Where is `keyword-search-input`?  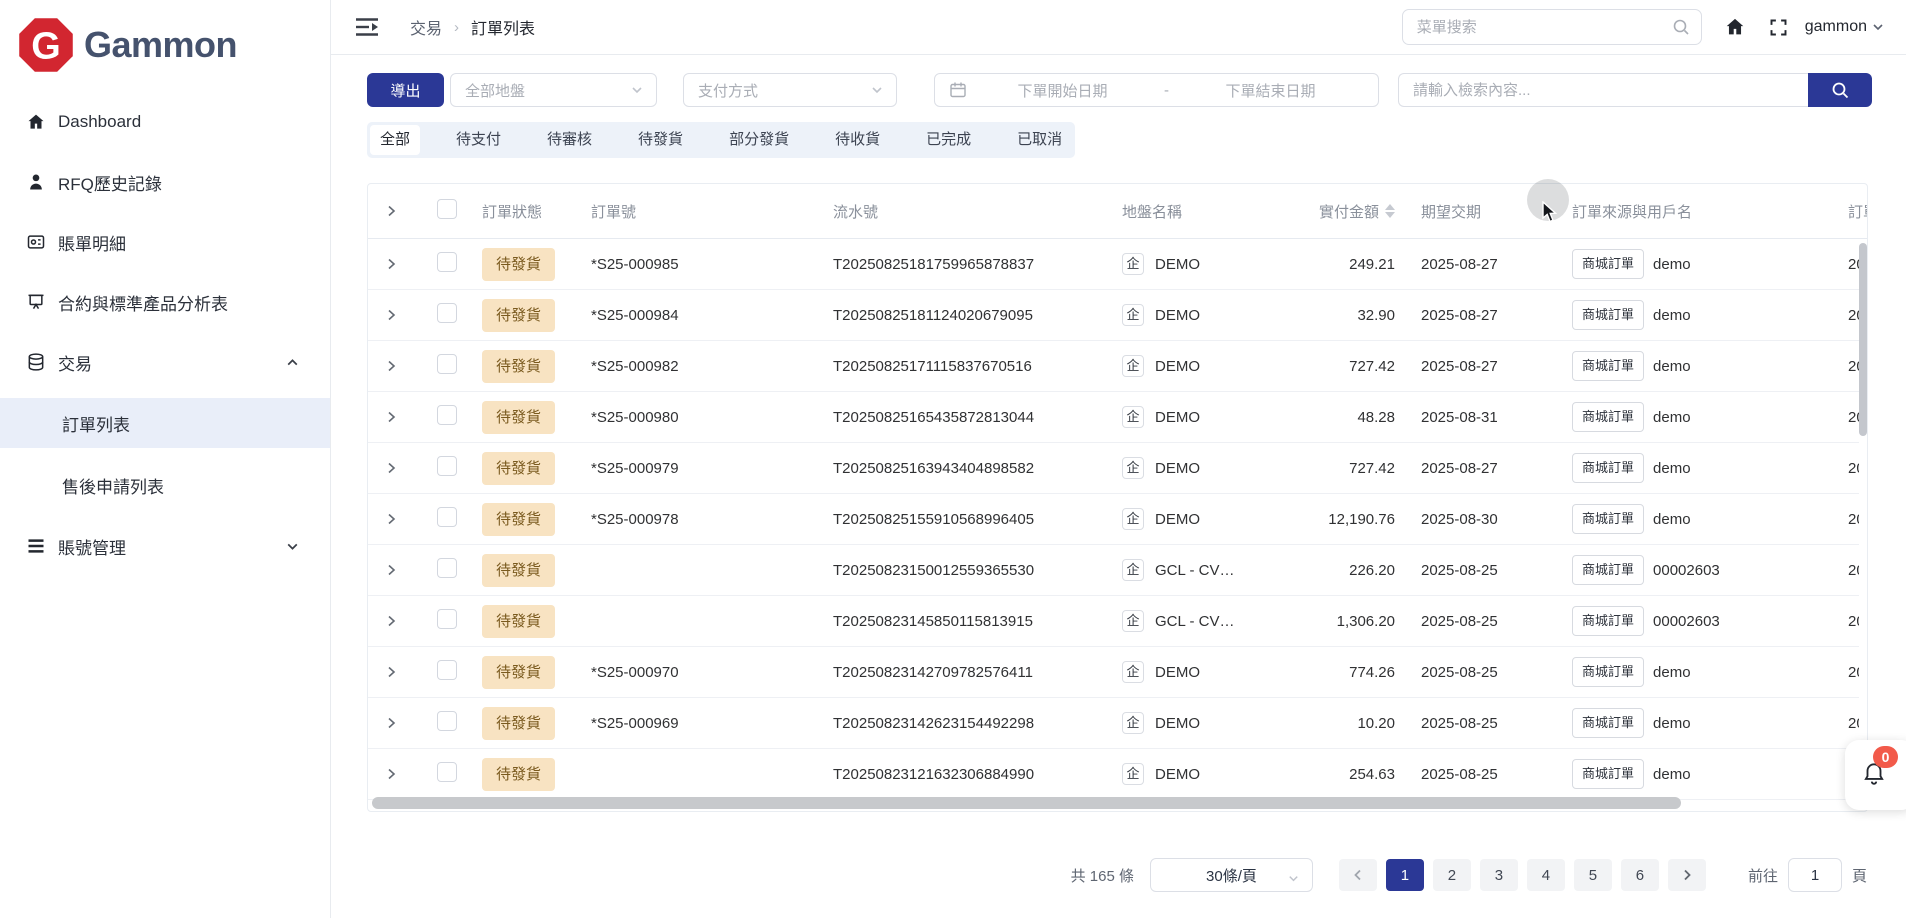 keyword-search-input is located at coordinates (1603, 90).